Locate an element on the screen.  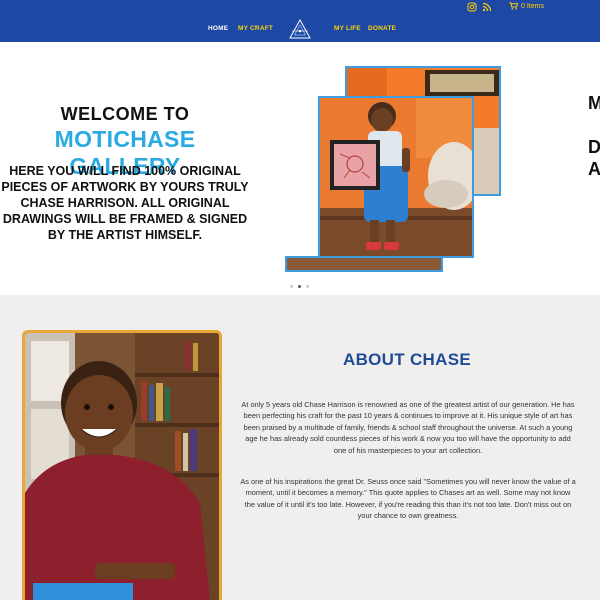
top-bar: 0 Items is located at coordinates (300, 7).